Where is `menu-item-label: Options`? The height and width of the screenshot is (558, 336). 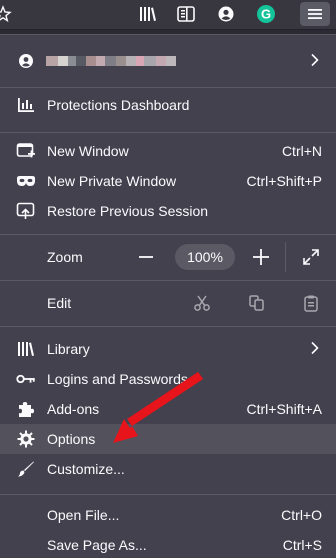
menu-item-label: Options is located at coordinates (71, 439).